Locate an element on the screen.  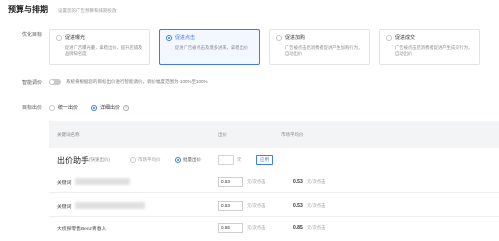
batch-bid-input is located at coordinates (226, 160).